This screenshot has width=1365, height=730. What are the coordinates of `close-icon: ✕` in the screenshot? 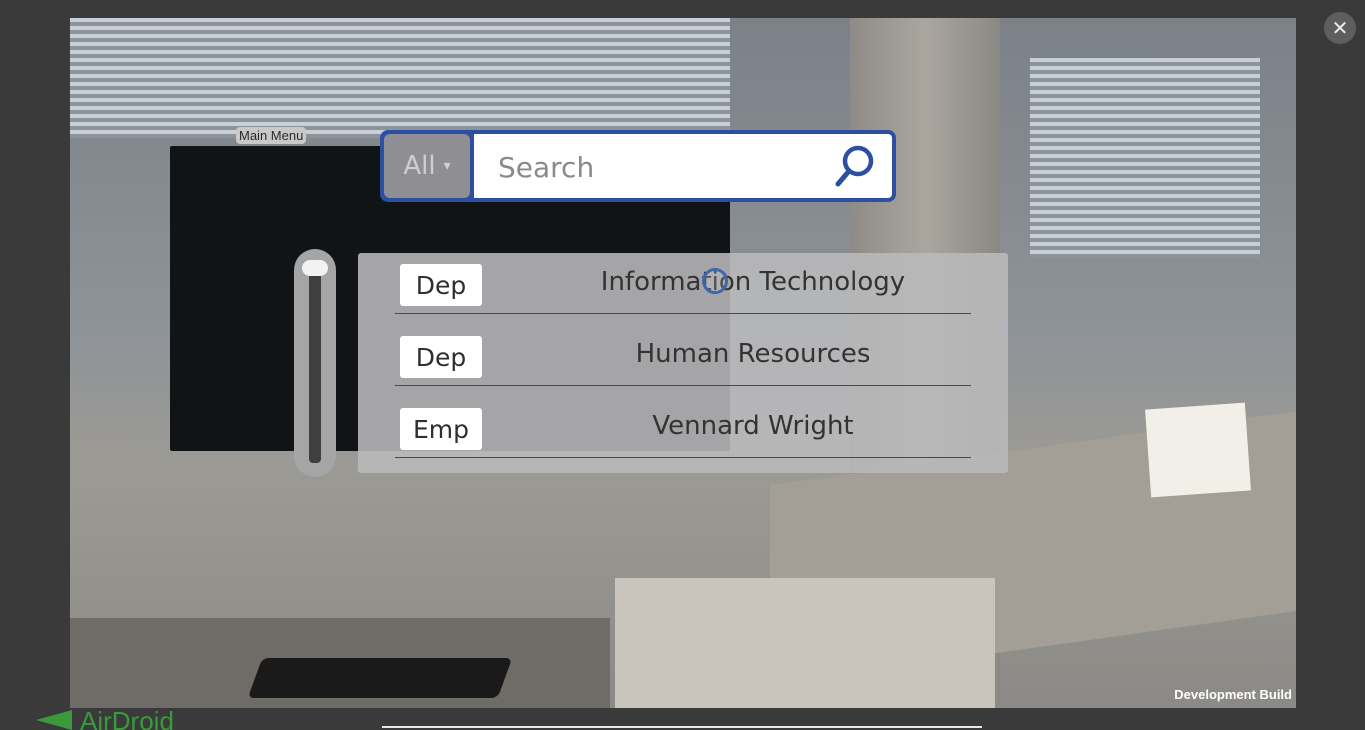 It's located at (1340, 28).